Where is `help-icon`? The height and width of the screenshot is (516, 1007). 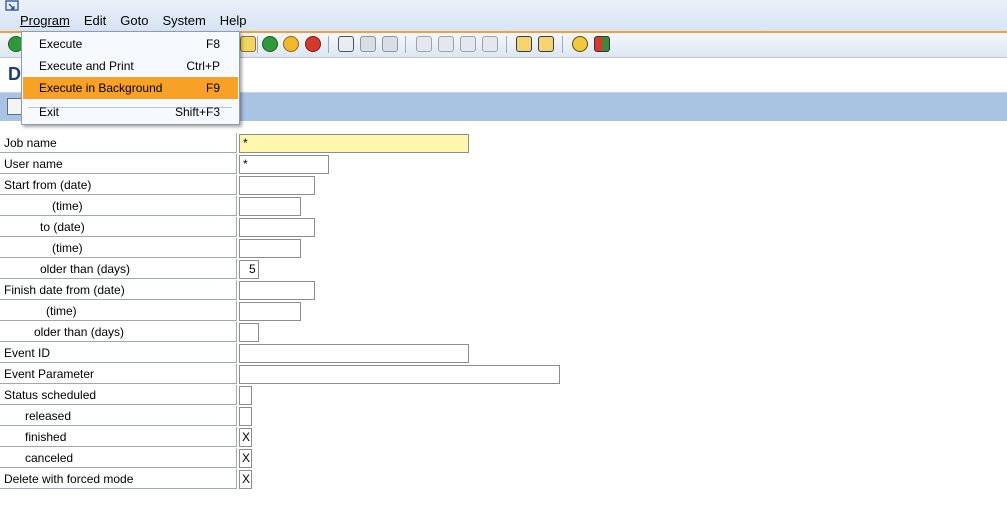 help-icon is located at coordinates (580, 44).